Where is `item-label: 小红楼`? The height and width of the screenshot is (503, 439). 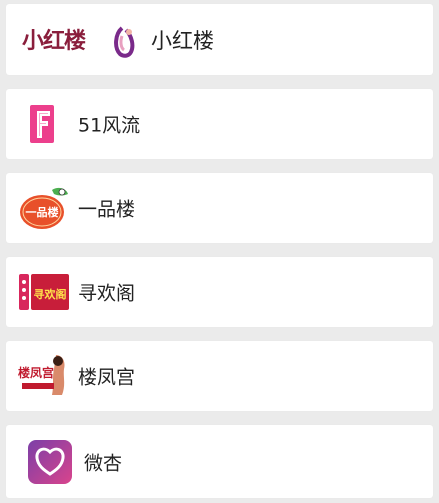
item-label: 小红楼 is located at coordinates (182, 40).